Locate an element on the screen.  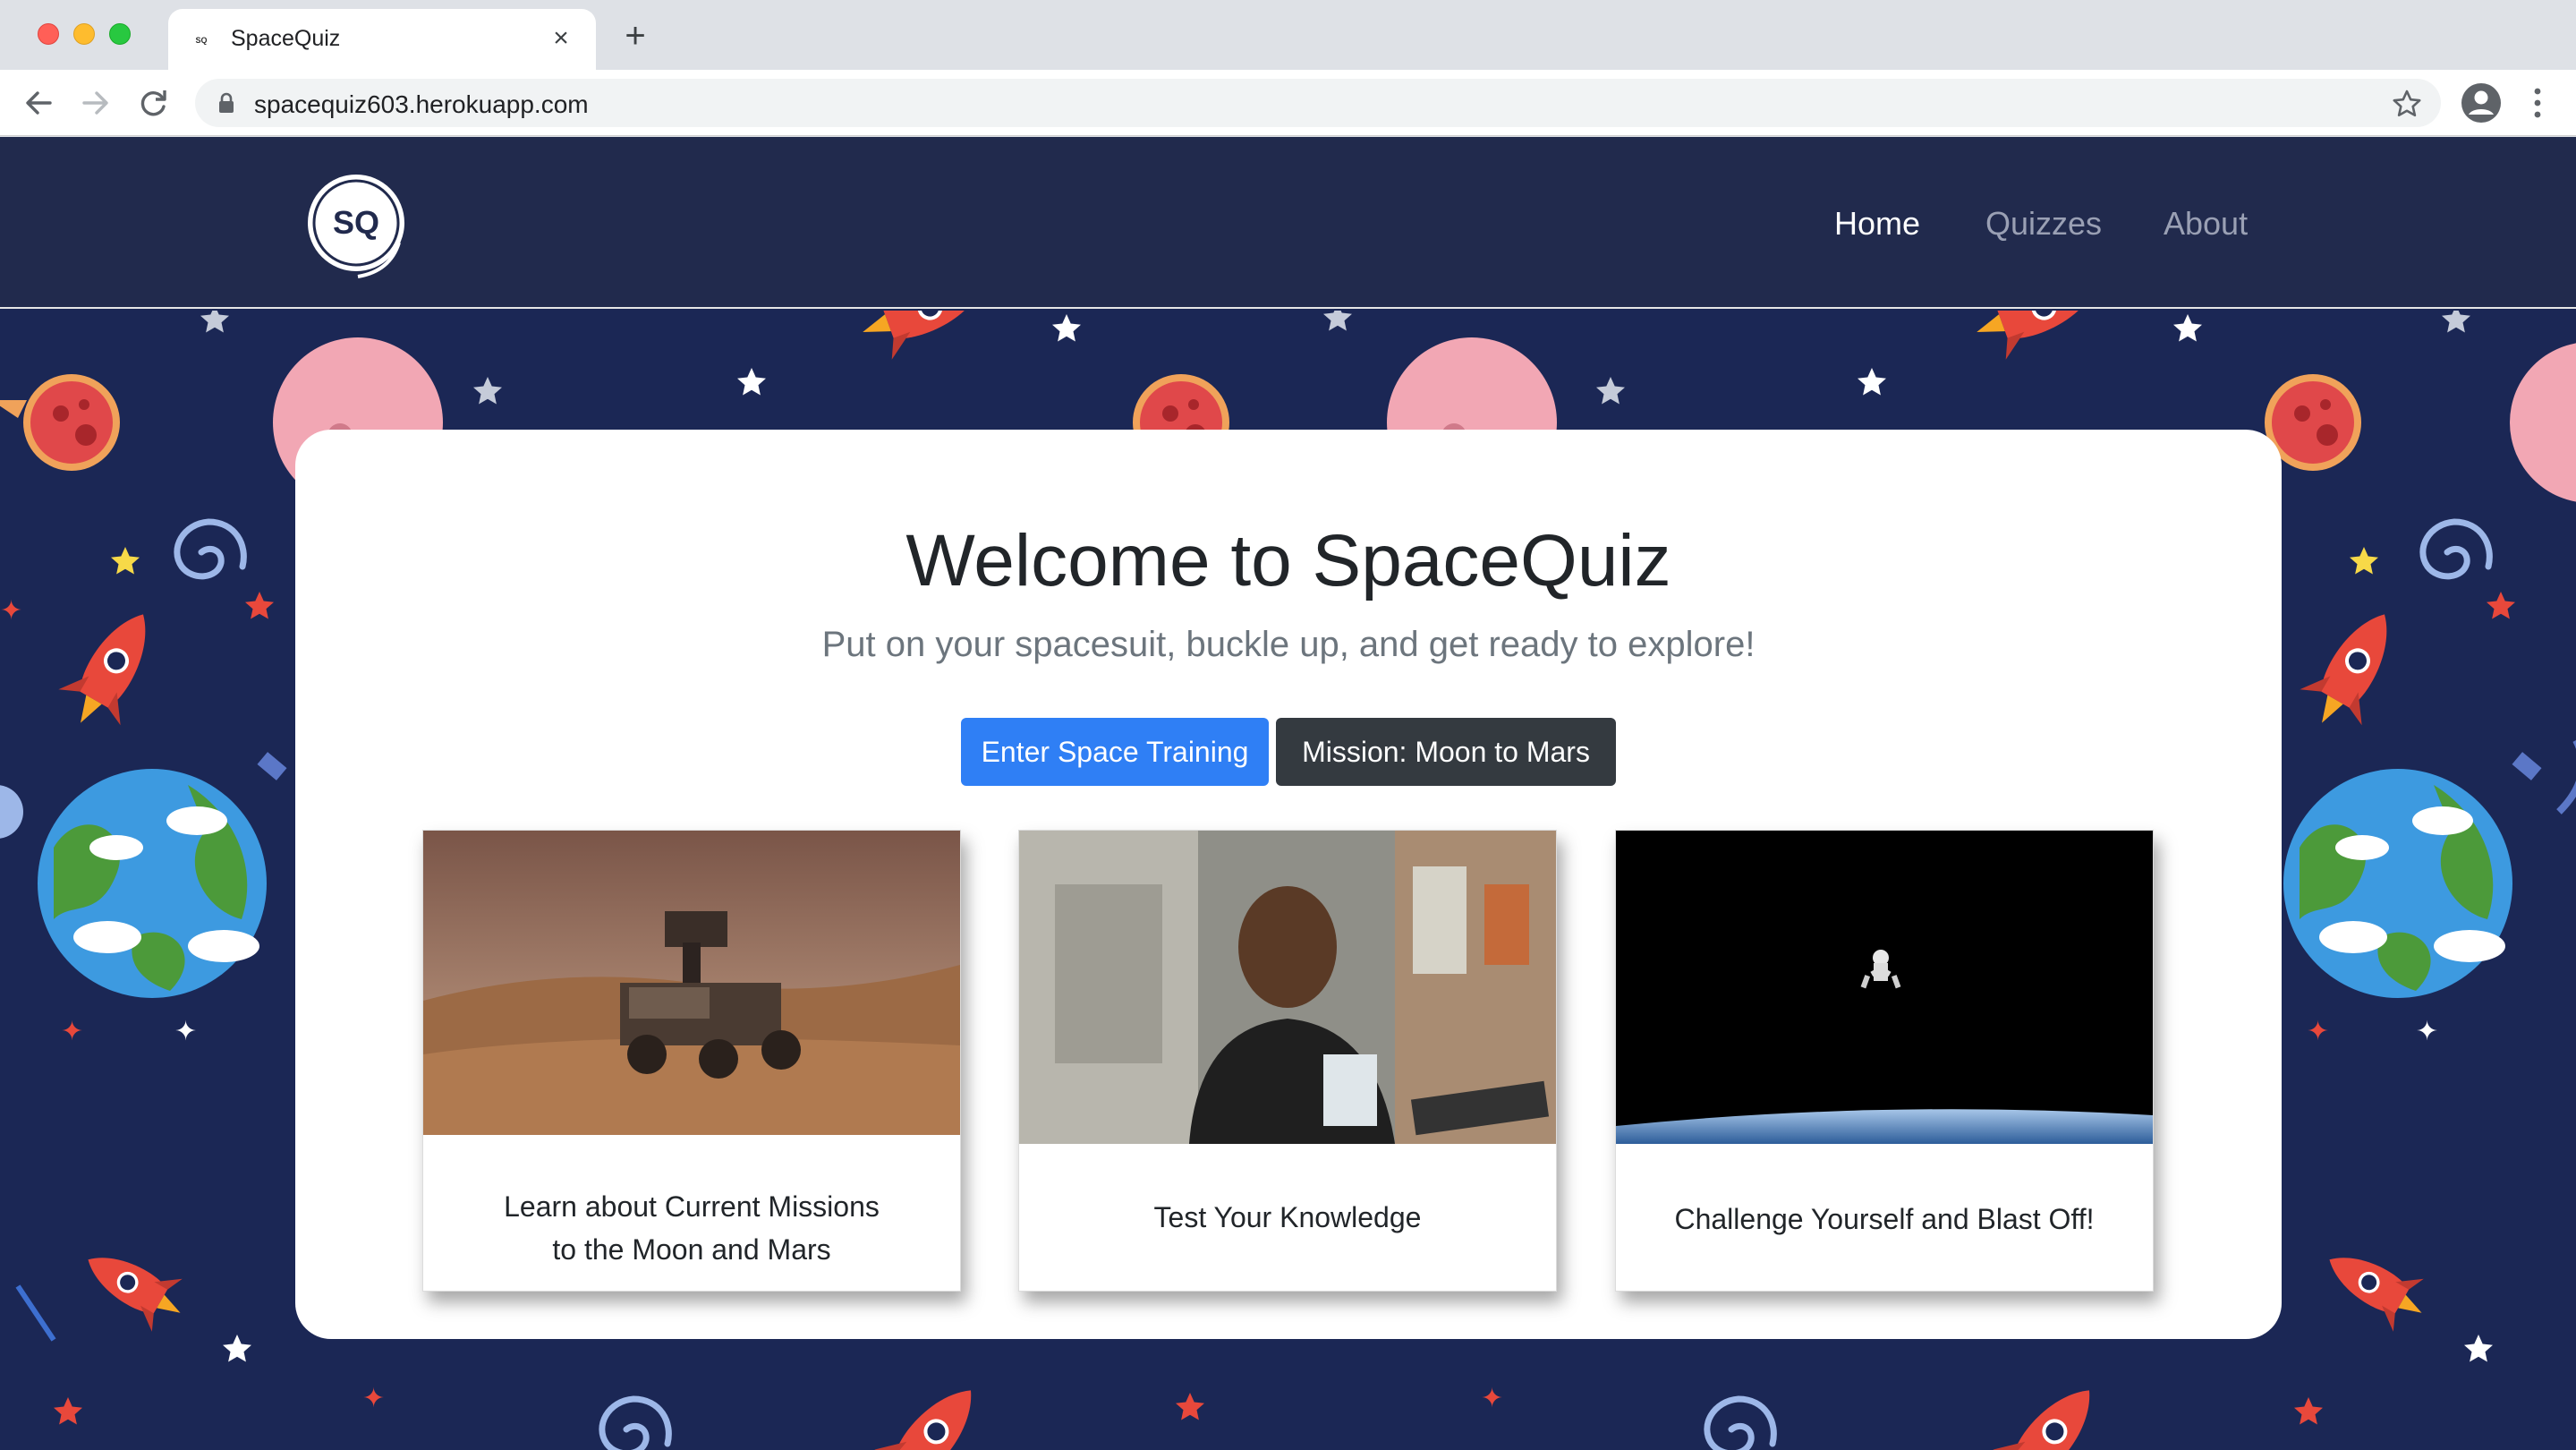
back-button is located at coordinates (38, 103).